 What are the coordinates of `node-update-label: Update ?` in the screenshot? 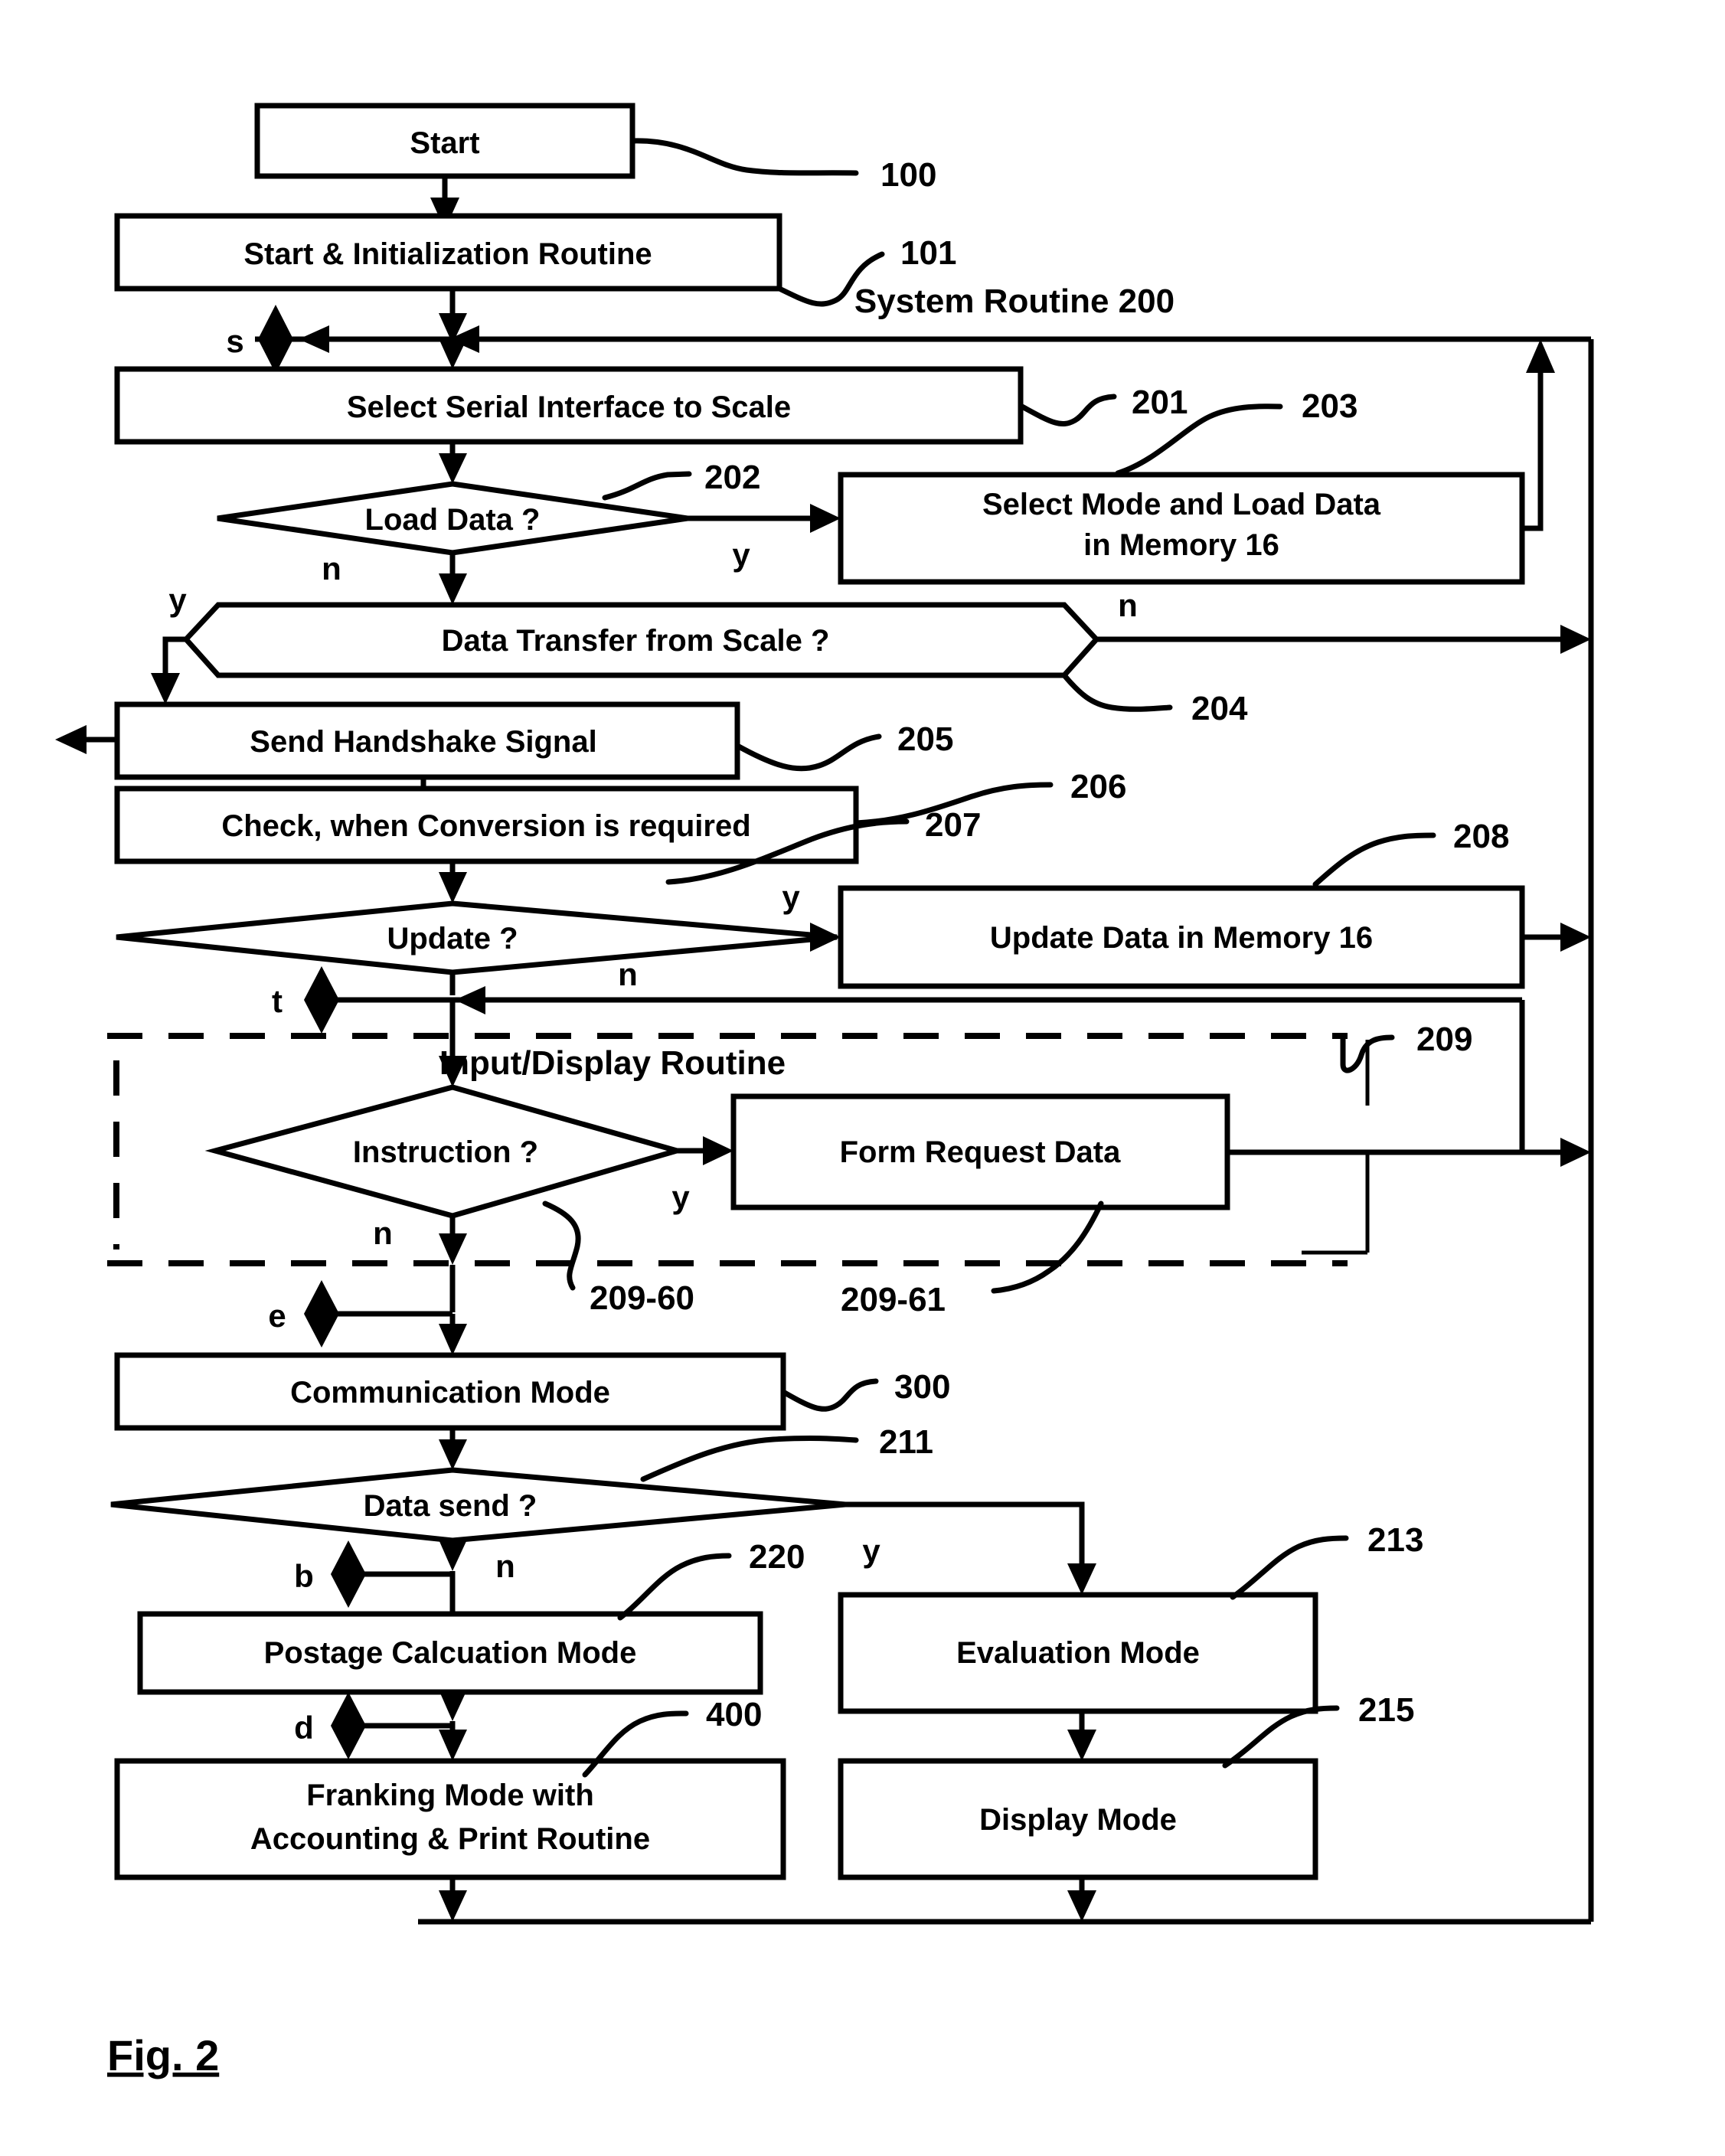 It's located at (453, 939).